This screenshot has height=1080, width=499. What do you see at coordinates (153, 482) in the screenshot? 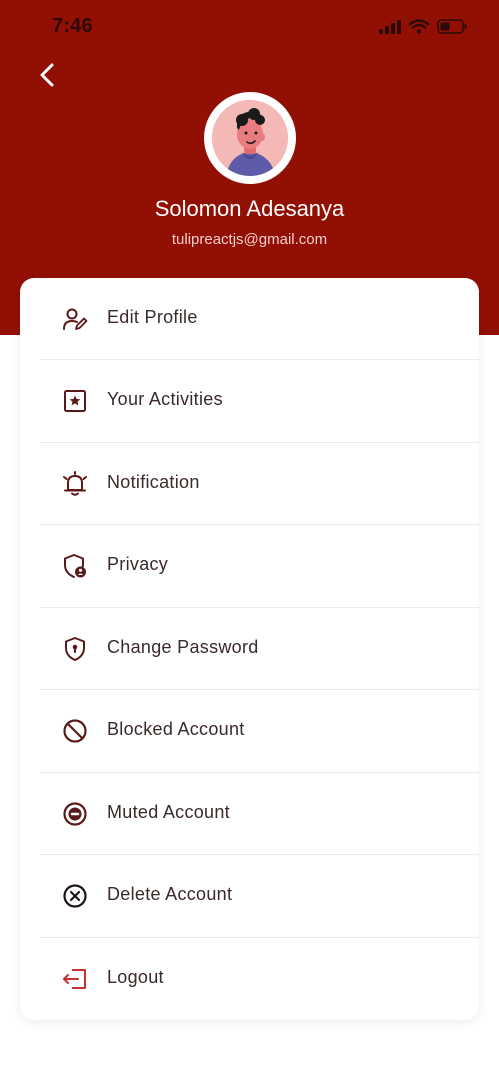
I see `menu-item-label: Notification` at bounding box center [153, 482].